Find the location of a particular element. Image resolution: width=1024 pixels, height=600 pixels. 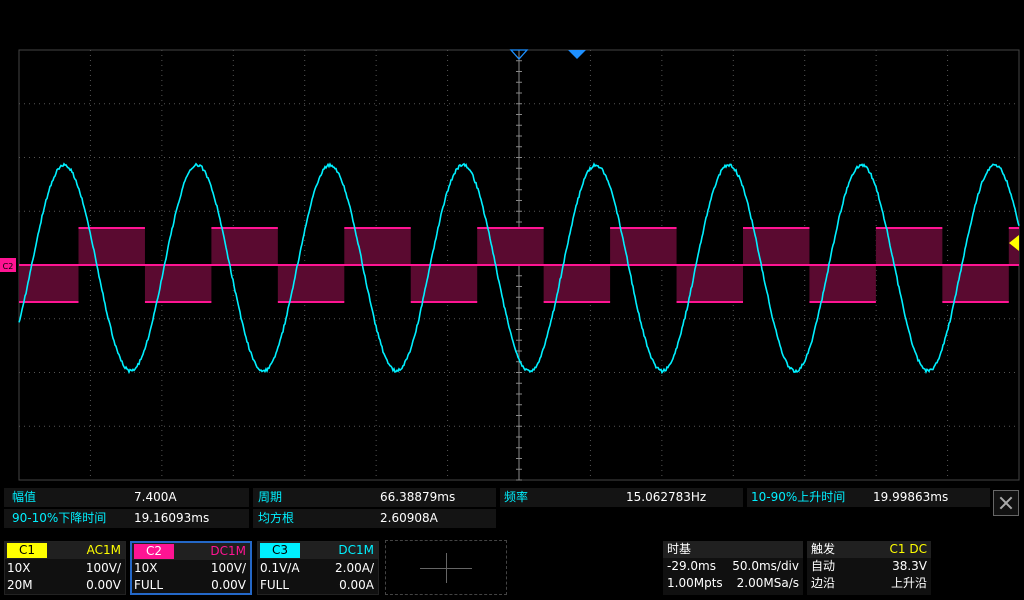

meas-rise-label: 10-90%上升时间 is located at coordinates (798, 497).